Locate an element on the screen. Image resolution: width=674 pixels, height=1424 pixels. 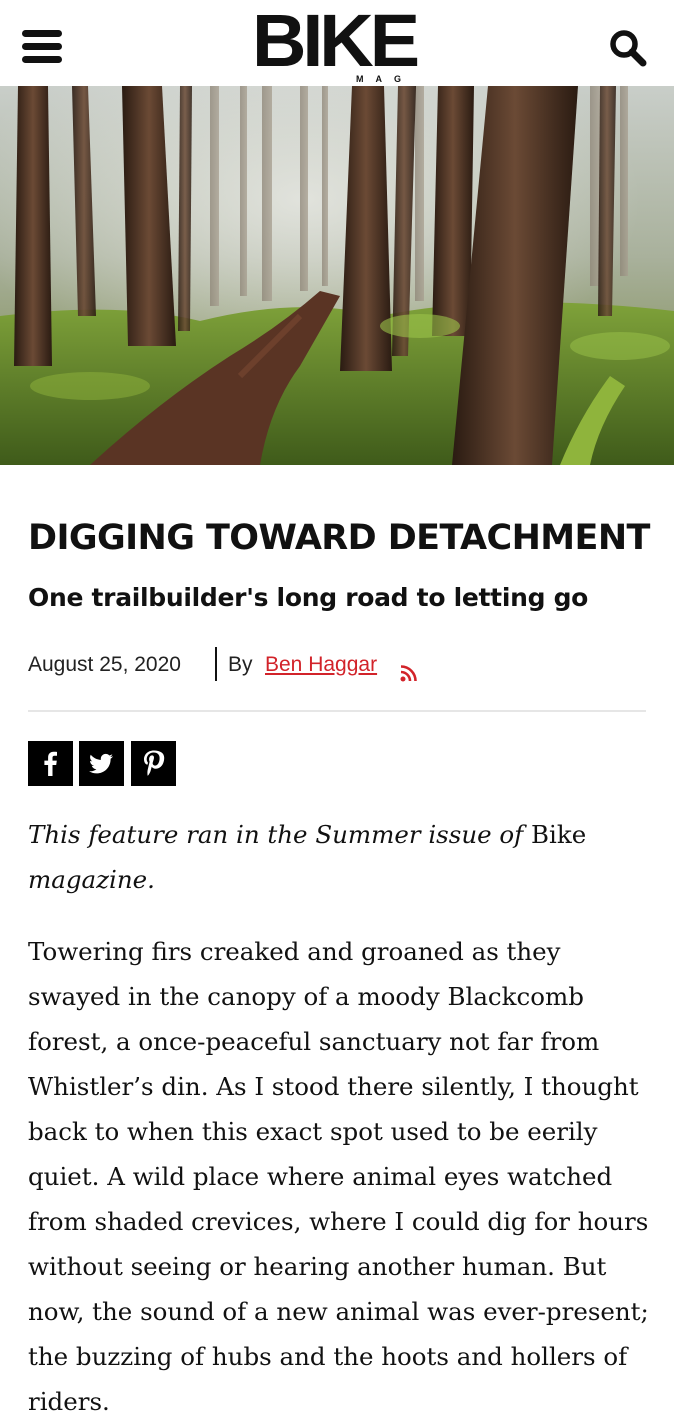
author-link: Ben Haggar is located at coordinates (321, 665).